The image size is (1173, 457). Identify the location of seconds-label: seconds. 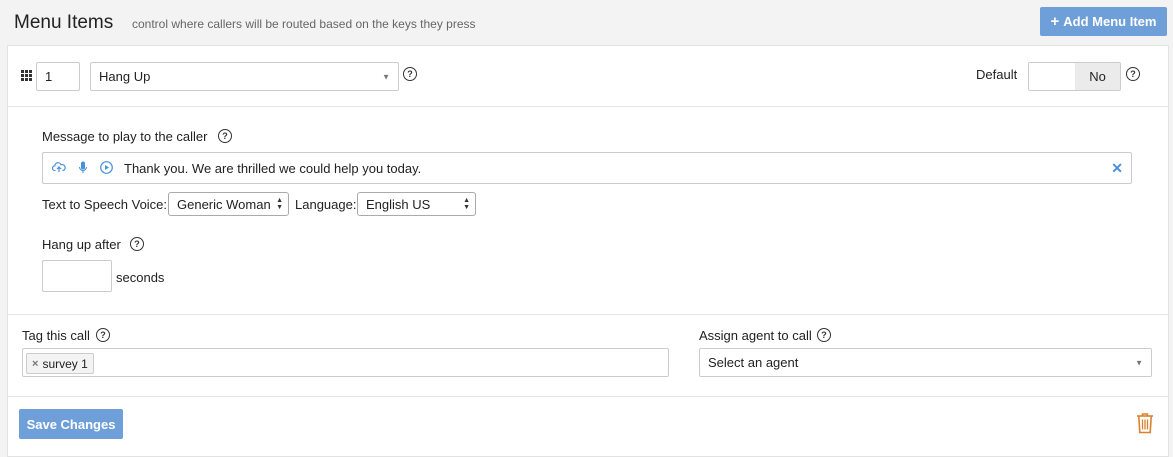
(140, 277).